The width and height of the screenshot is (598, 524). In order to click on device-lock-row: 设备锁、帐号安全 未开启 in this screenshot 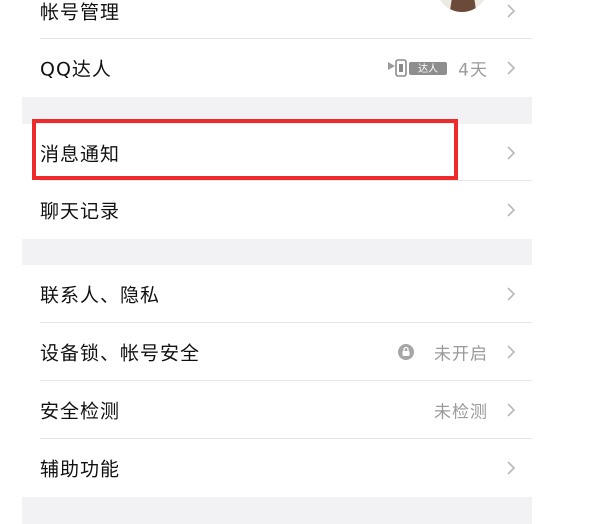, I will do `click(277, 352)`.